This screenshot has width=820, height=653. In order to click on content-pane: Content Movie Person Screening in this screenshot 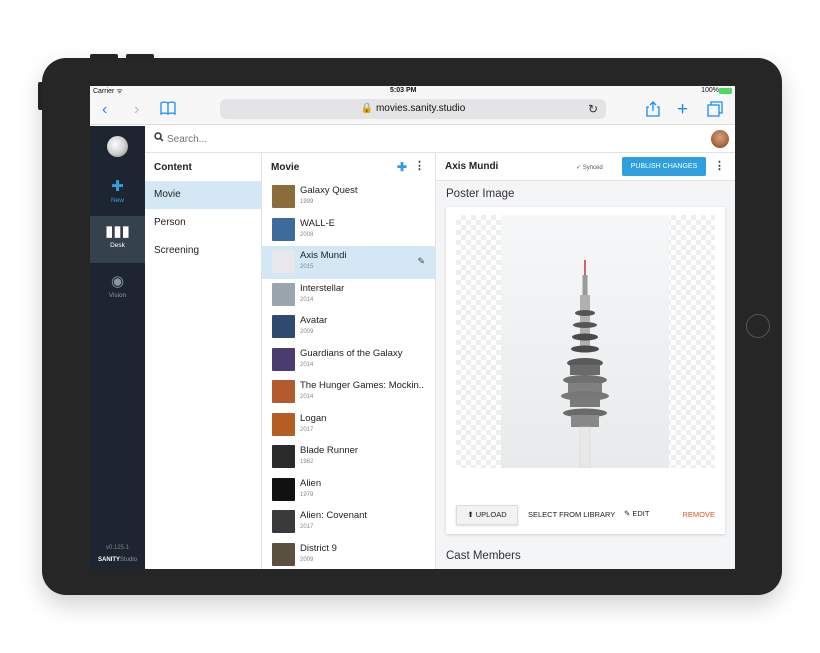, I will do `click(203, 361)`.